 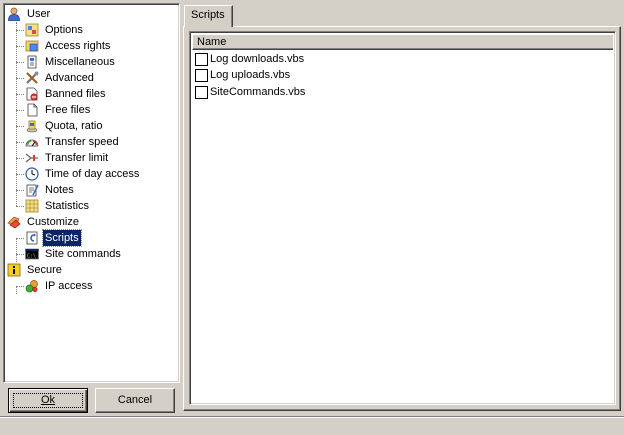 I want to click on tree-item-label: Statistics, so click(x=67, y=206).